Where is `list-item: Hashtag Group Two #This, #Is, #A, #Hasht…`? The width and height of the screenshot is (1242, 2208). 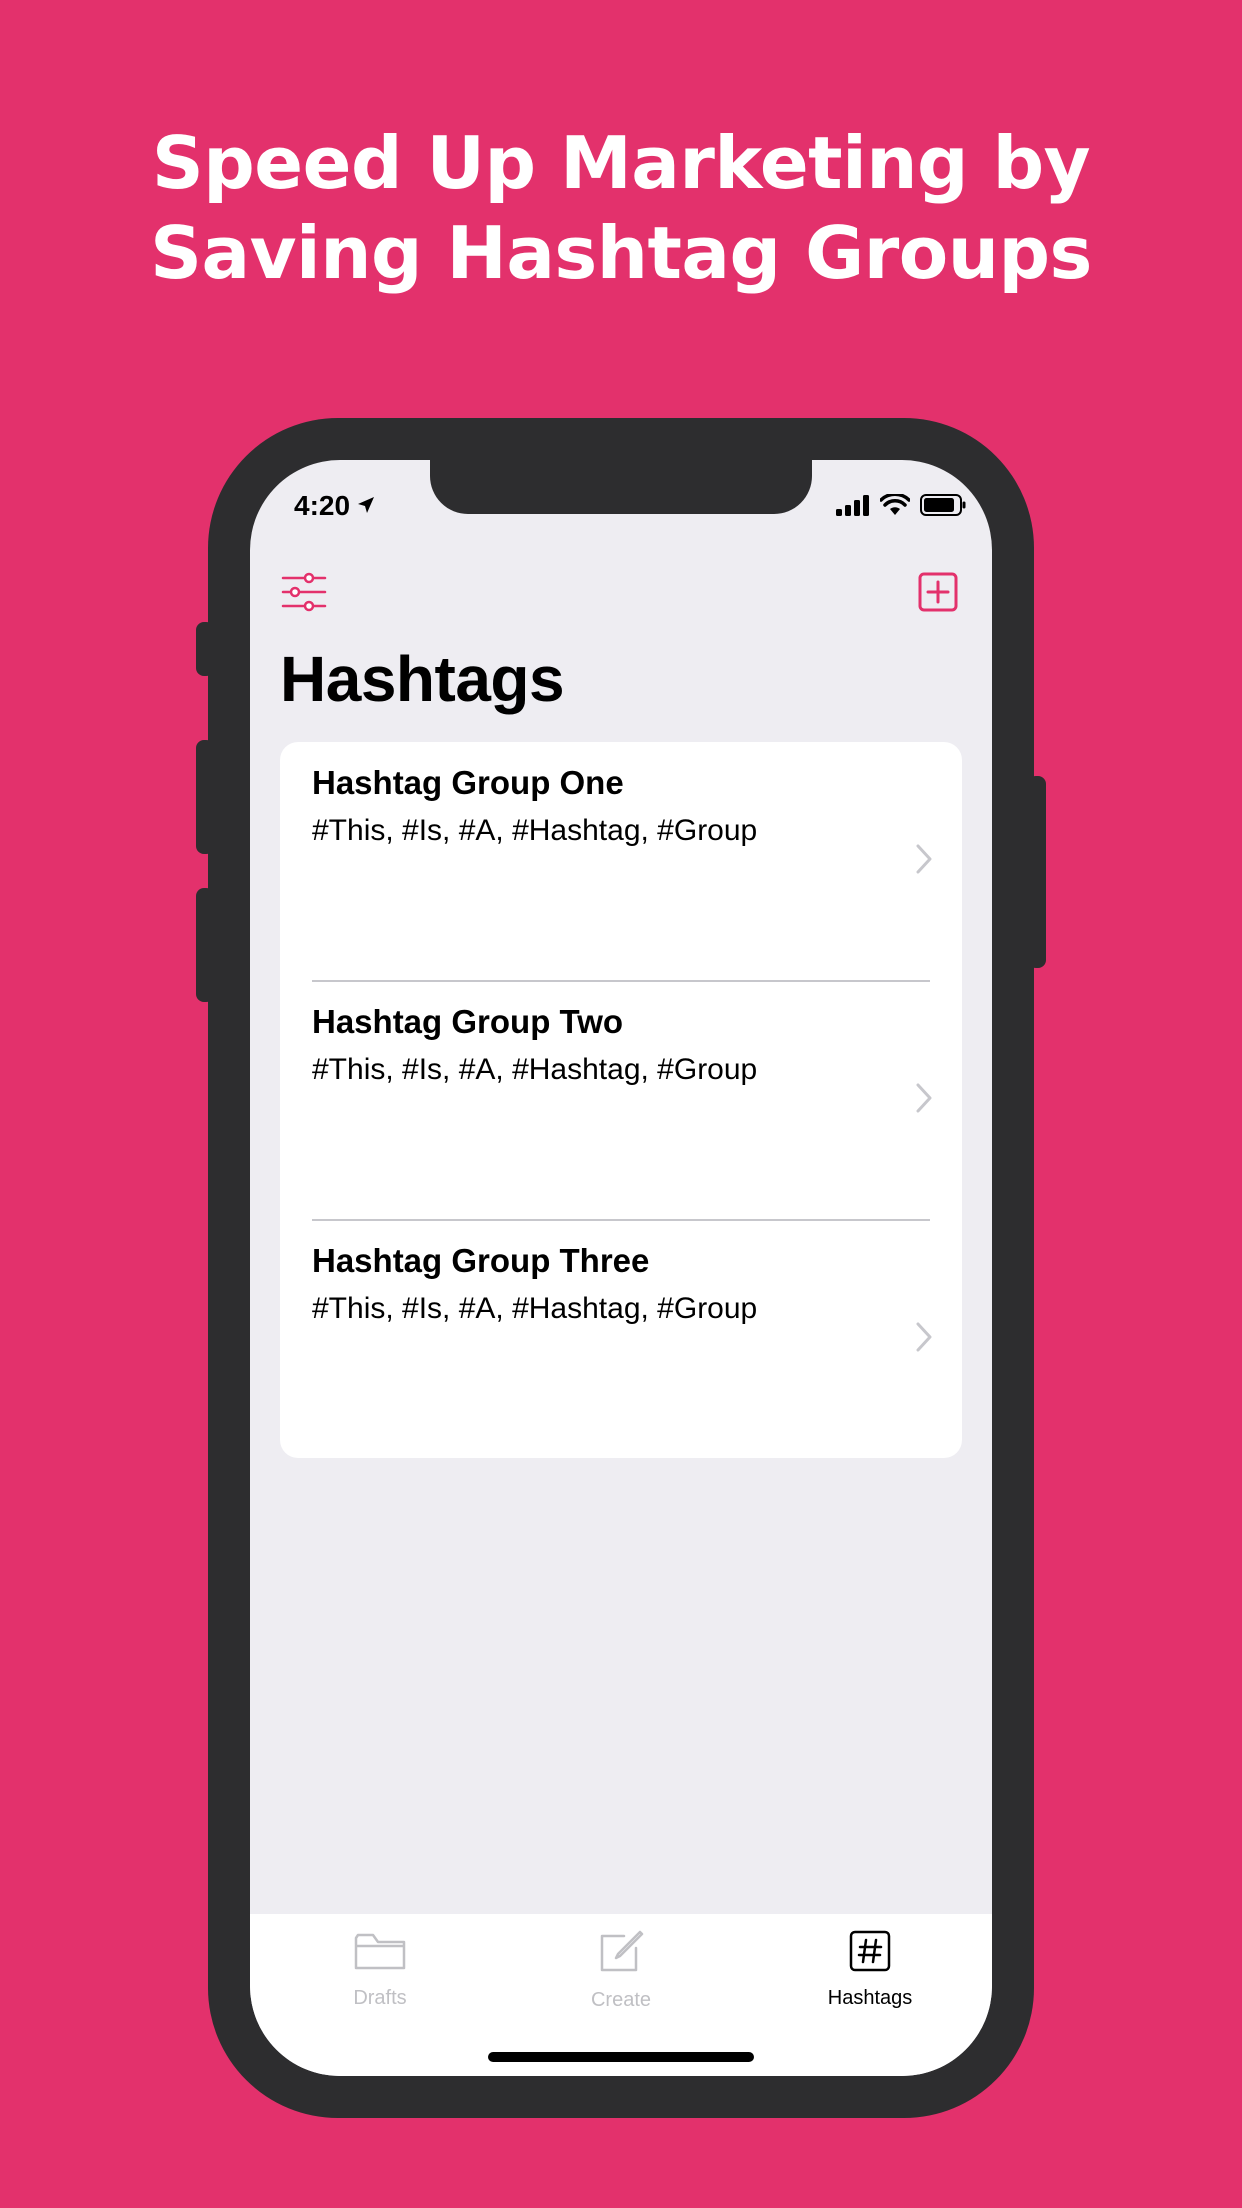
list-item: Hashtag Group Two #This, #Is, #A, #Hasht… is located at coordinates (621, 1100).